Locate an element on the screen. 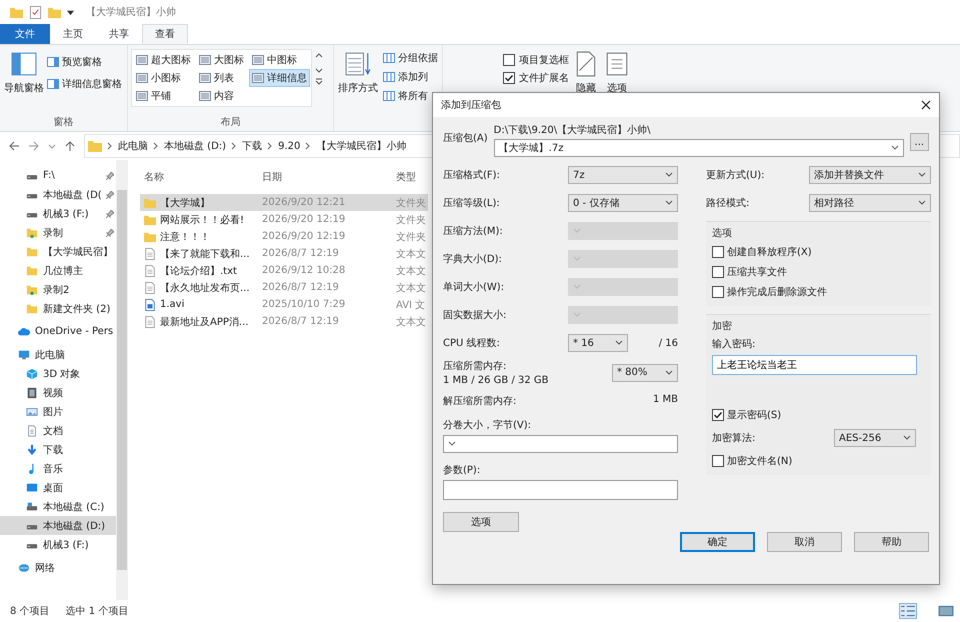 Image resolution: width=960 pixels, height=622 pixels. layout-option: 小图标 is located at coordinates (163, 78).